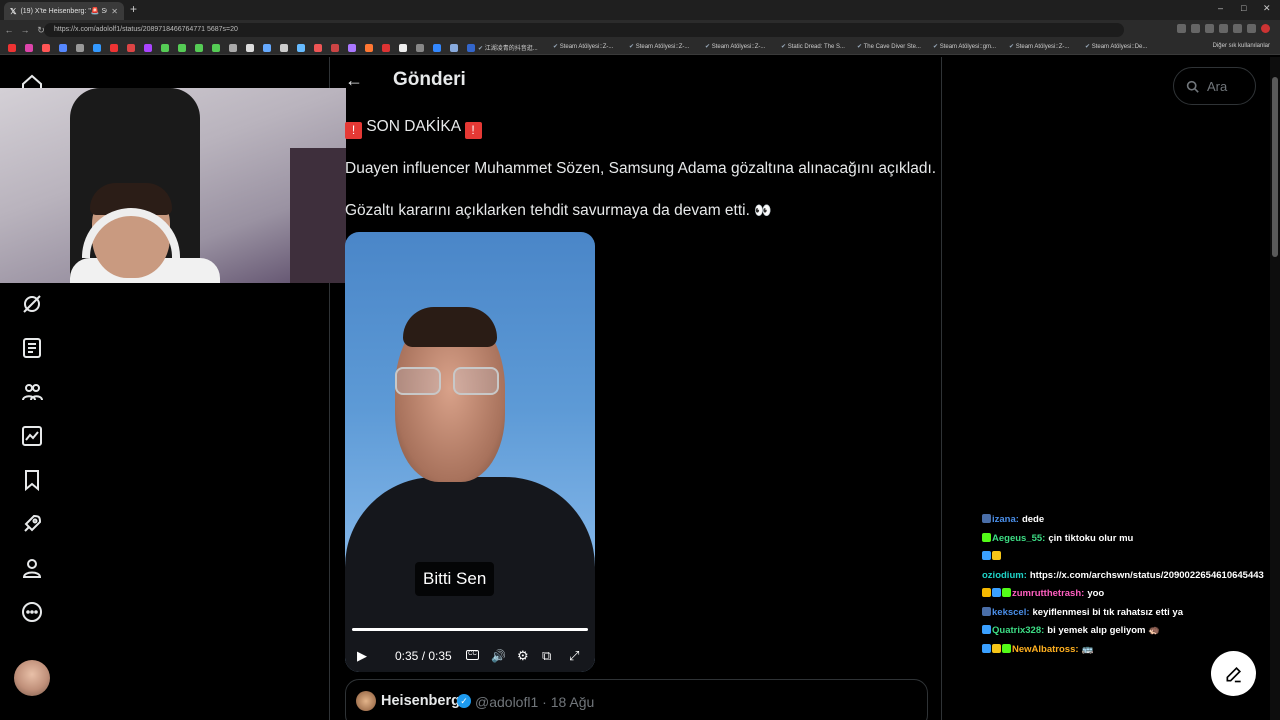 This screenshot has width=1280, height=720. I want to click on chat-message-text: yoo, so click(1096, 593).